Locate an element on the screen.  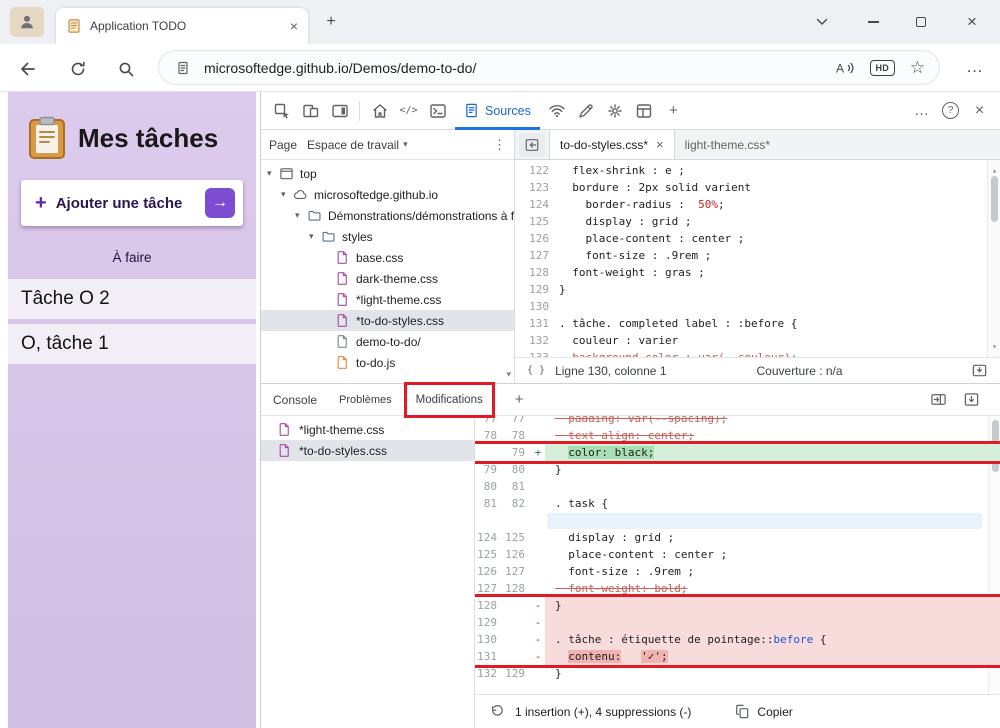
code-line: 123 bordure : 2px solid varient is located at coordinates (757, 187).